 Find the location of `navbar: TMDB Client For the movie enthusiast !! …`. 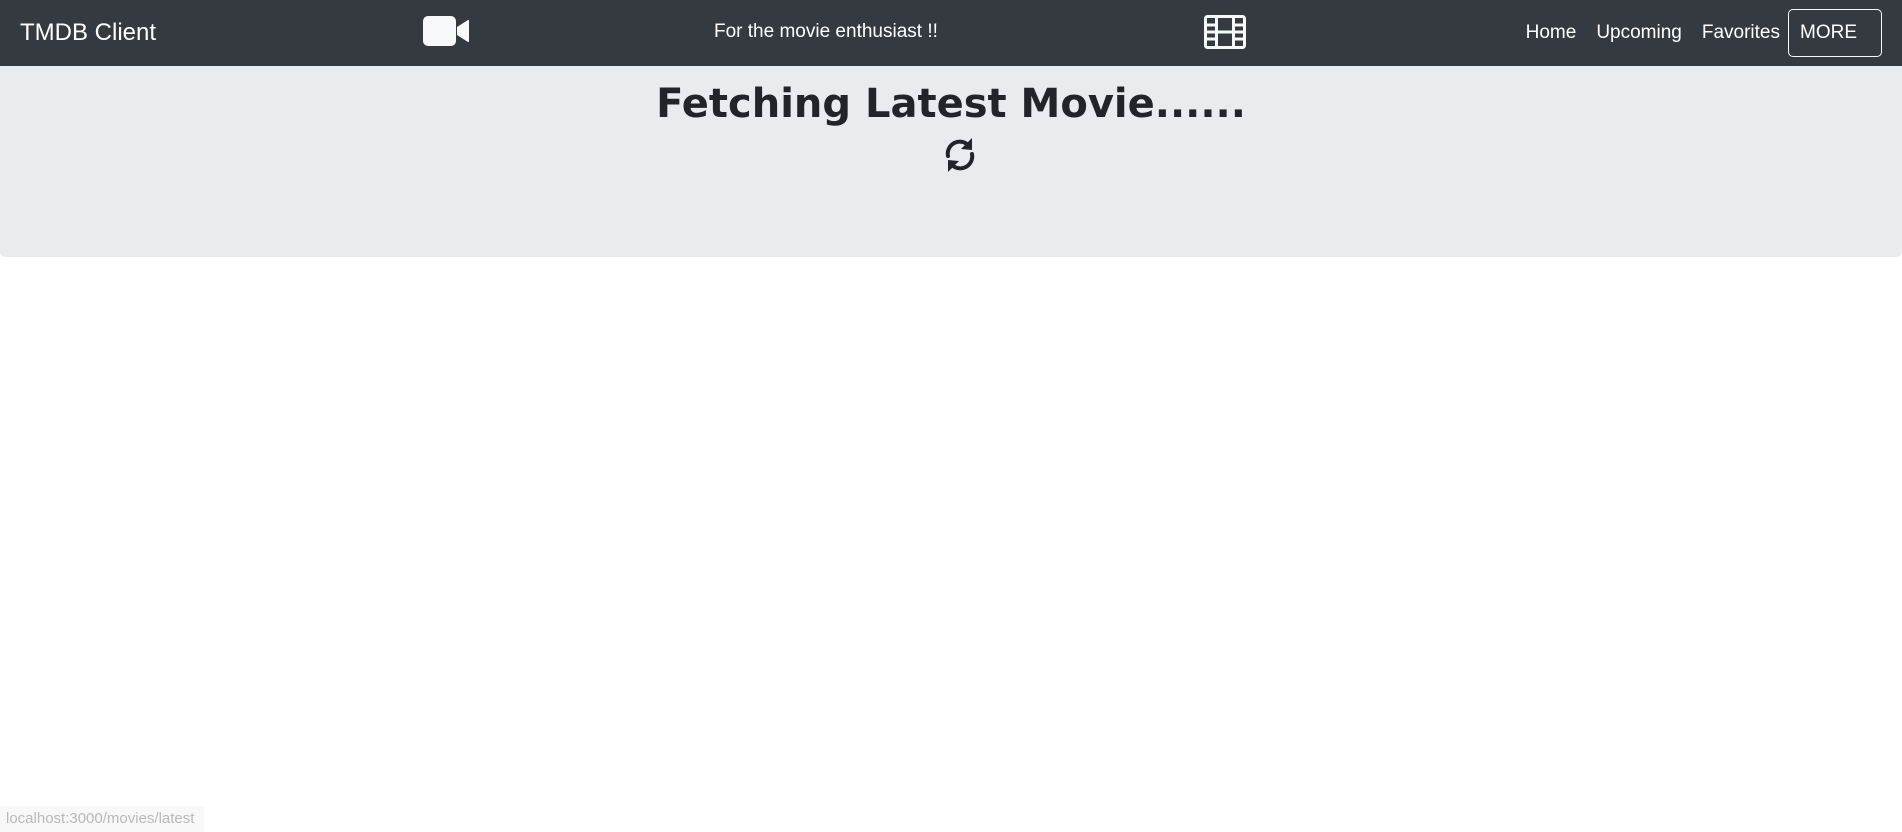

navbar: TMDB Client For the movie enthusiast !! … is located at coordinates (951, 33).